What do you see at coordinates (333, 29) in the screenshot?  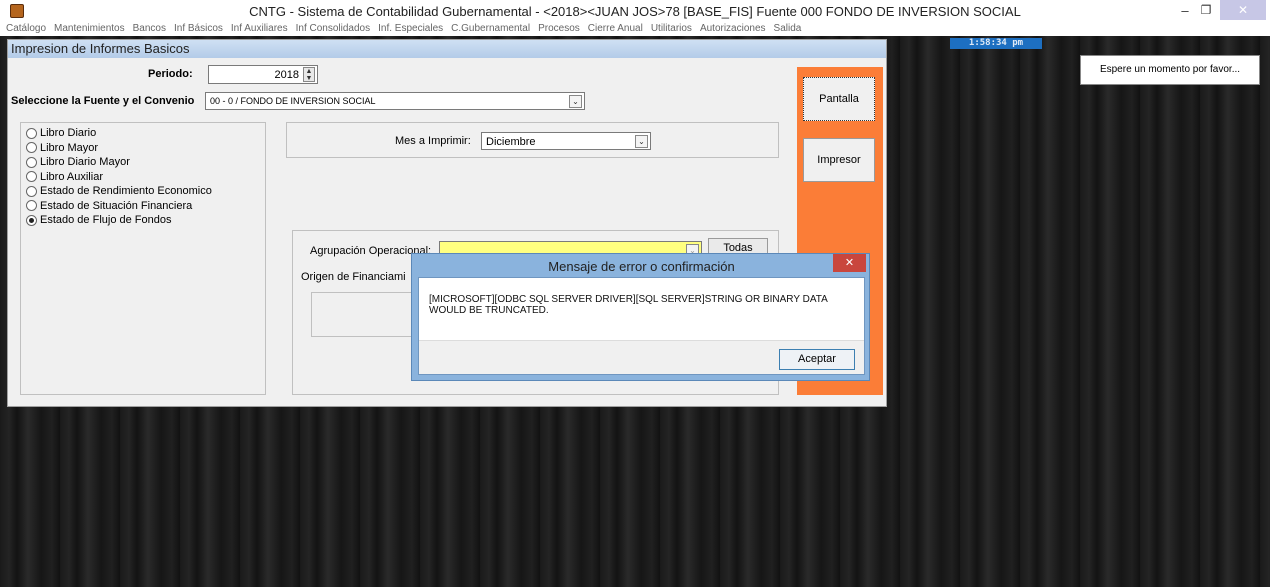 I see `menu-item-inf-consolidados: Inf Consolidados` at bounding box center [333, 29].